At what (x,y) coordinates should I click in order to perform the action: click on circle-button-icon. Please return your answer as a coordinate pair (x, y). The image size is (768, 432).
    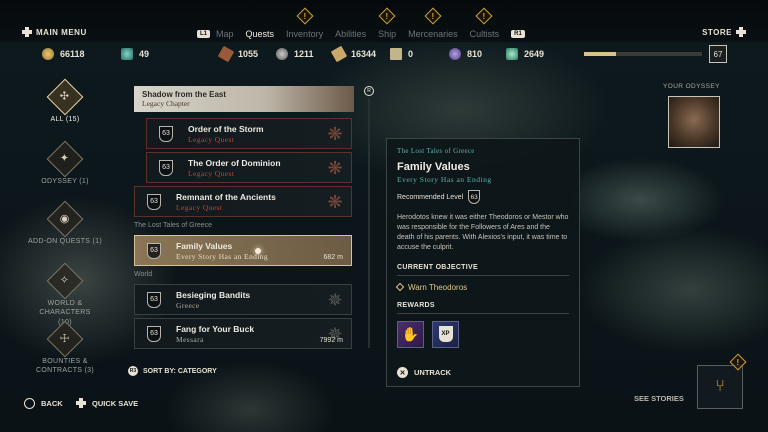
    Looking at the image, I should click on (29, 403).